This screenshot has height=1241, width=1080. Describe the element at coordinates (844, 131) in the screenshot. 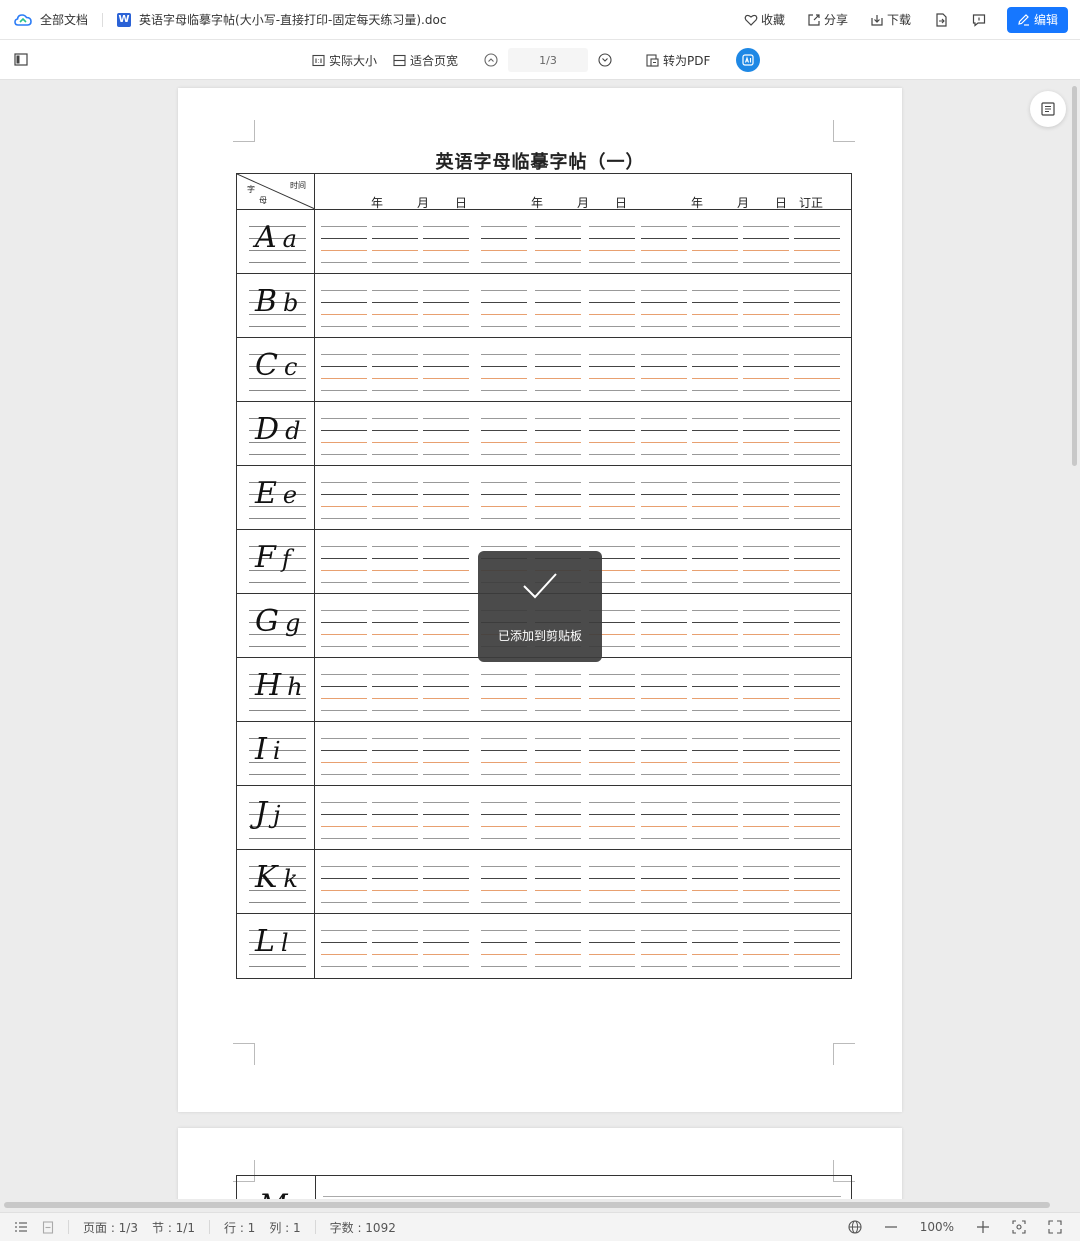

I see `page-corner-mark` at that location.